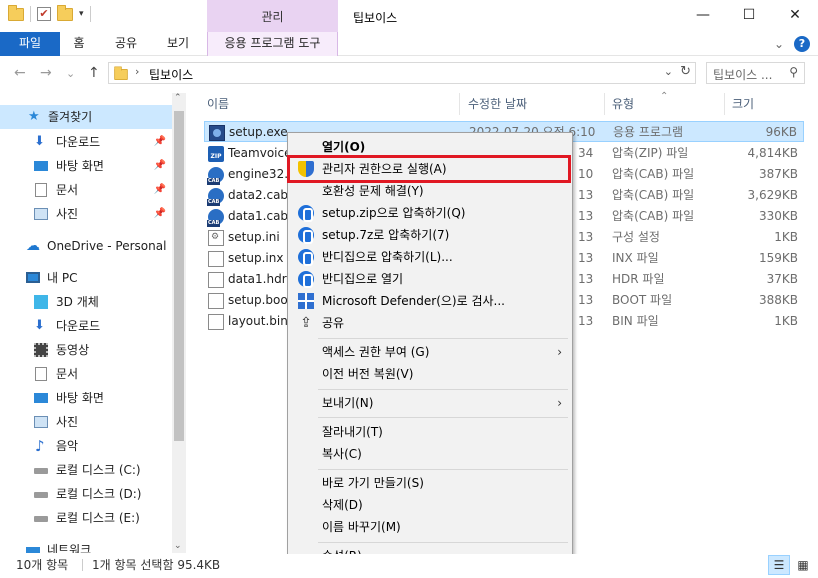 This screenshot has height=578, width=818. What do you see at coordinates (69, 548) in the screenshot?
I see `nav-label: 네트워크` at bounding box center [69, 548].